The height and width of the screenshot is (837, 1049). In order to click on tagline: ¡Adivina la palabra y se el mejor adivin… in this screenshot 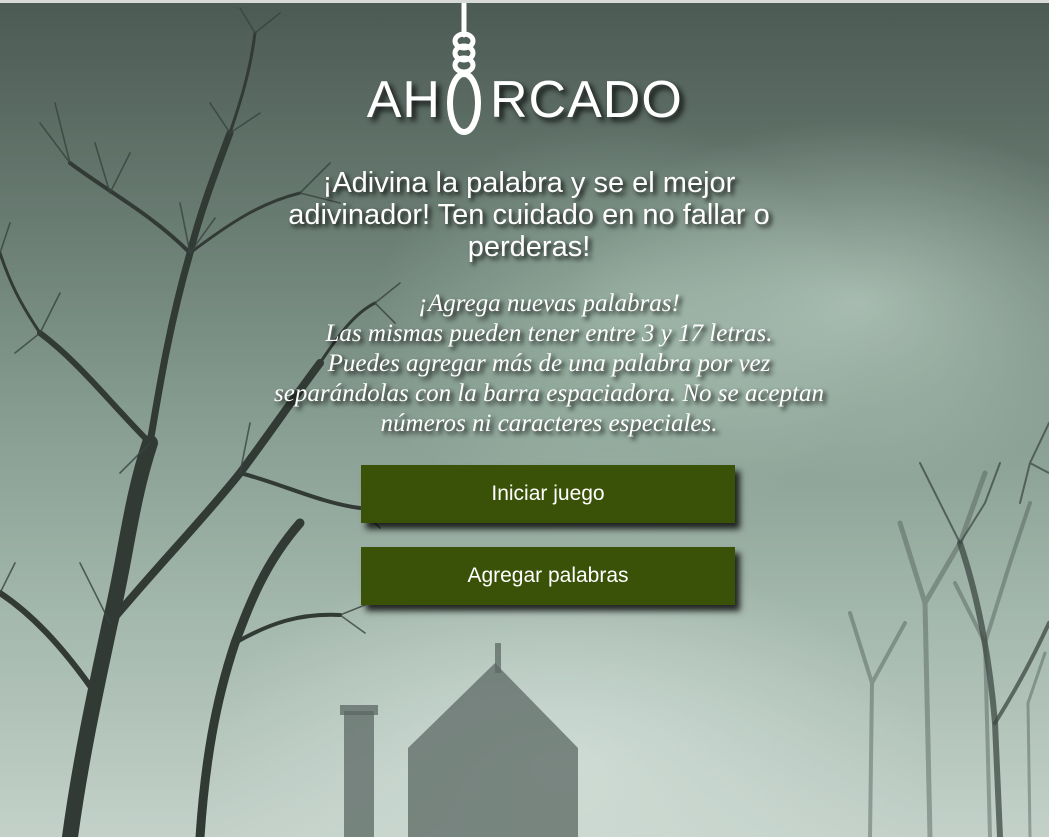, I will do `click(529, 215)`.